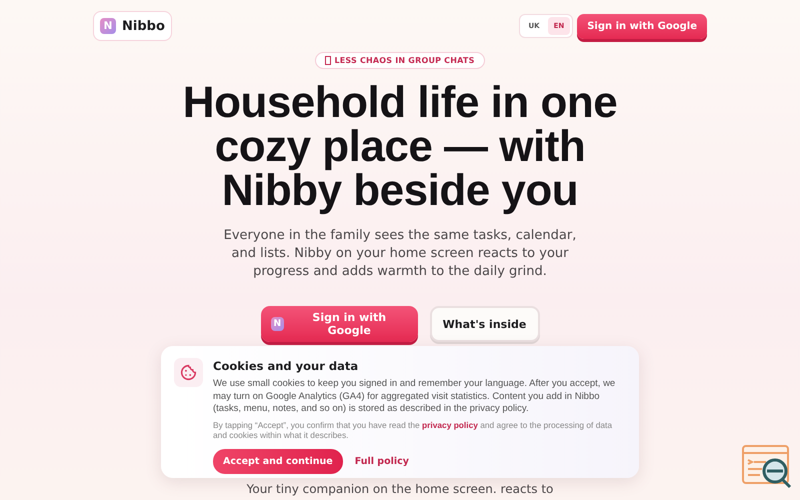  I want to click on full-policy-link: Full policy, so click(381, 461).